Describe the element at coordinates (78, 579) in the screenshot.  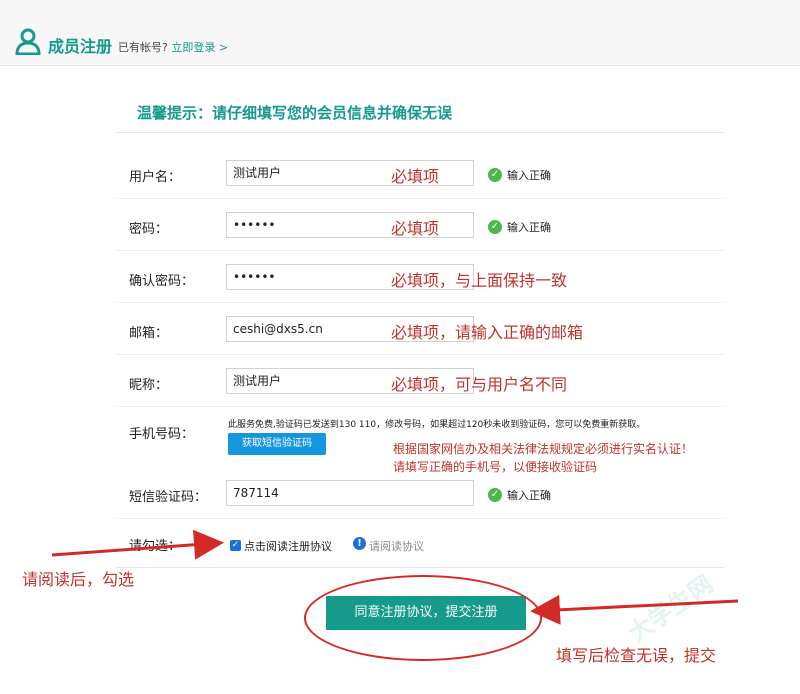
I see `annotation-left: 请阅读后，勾选` at that location.